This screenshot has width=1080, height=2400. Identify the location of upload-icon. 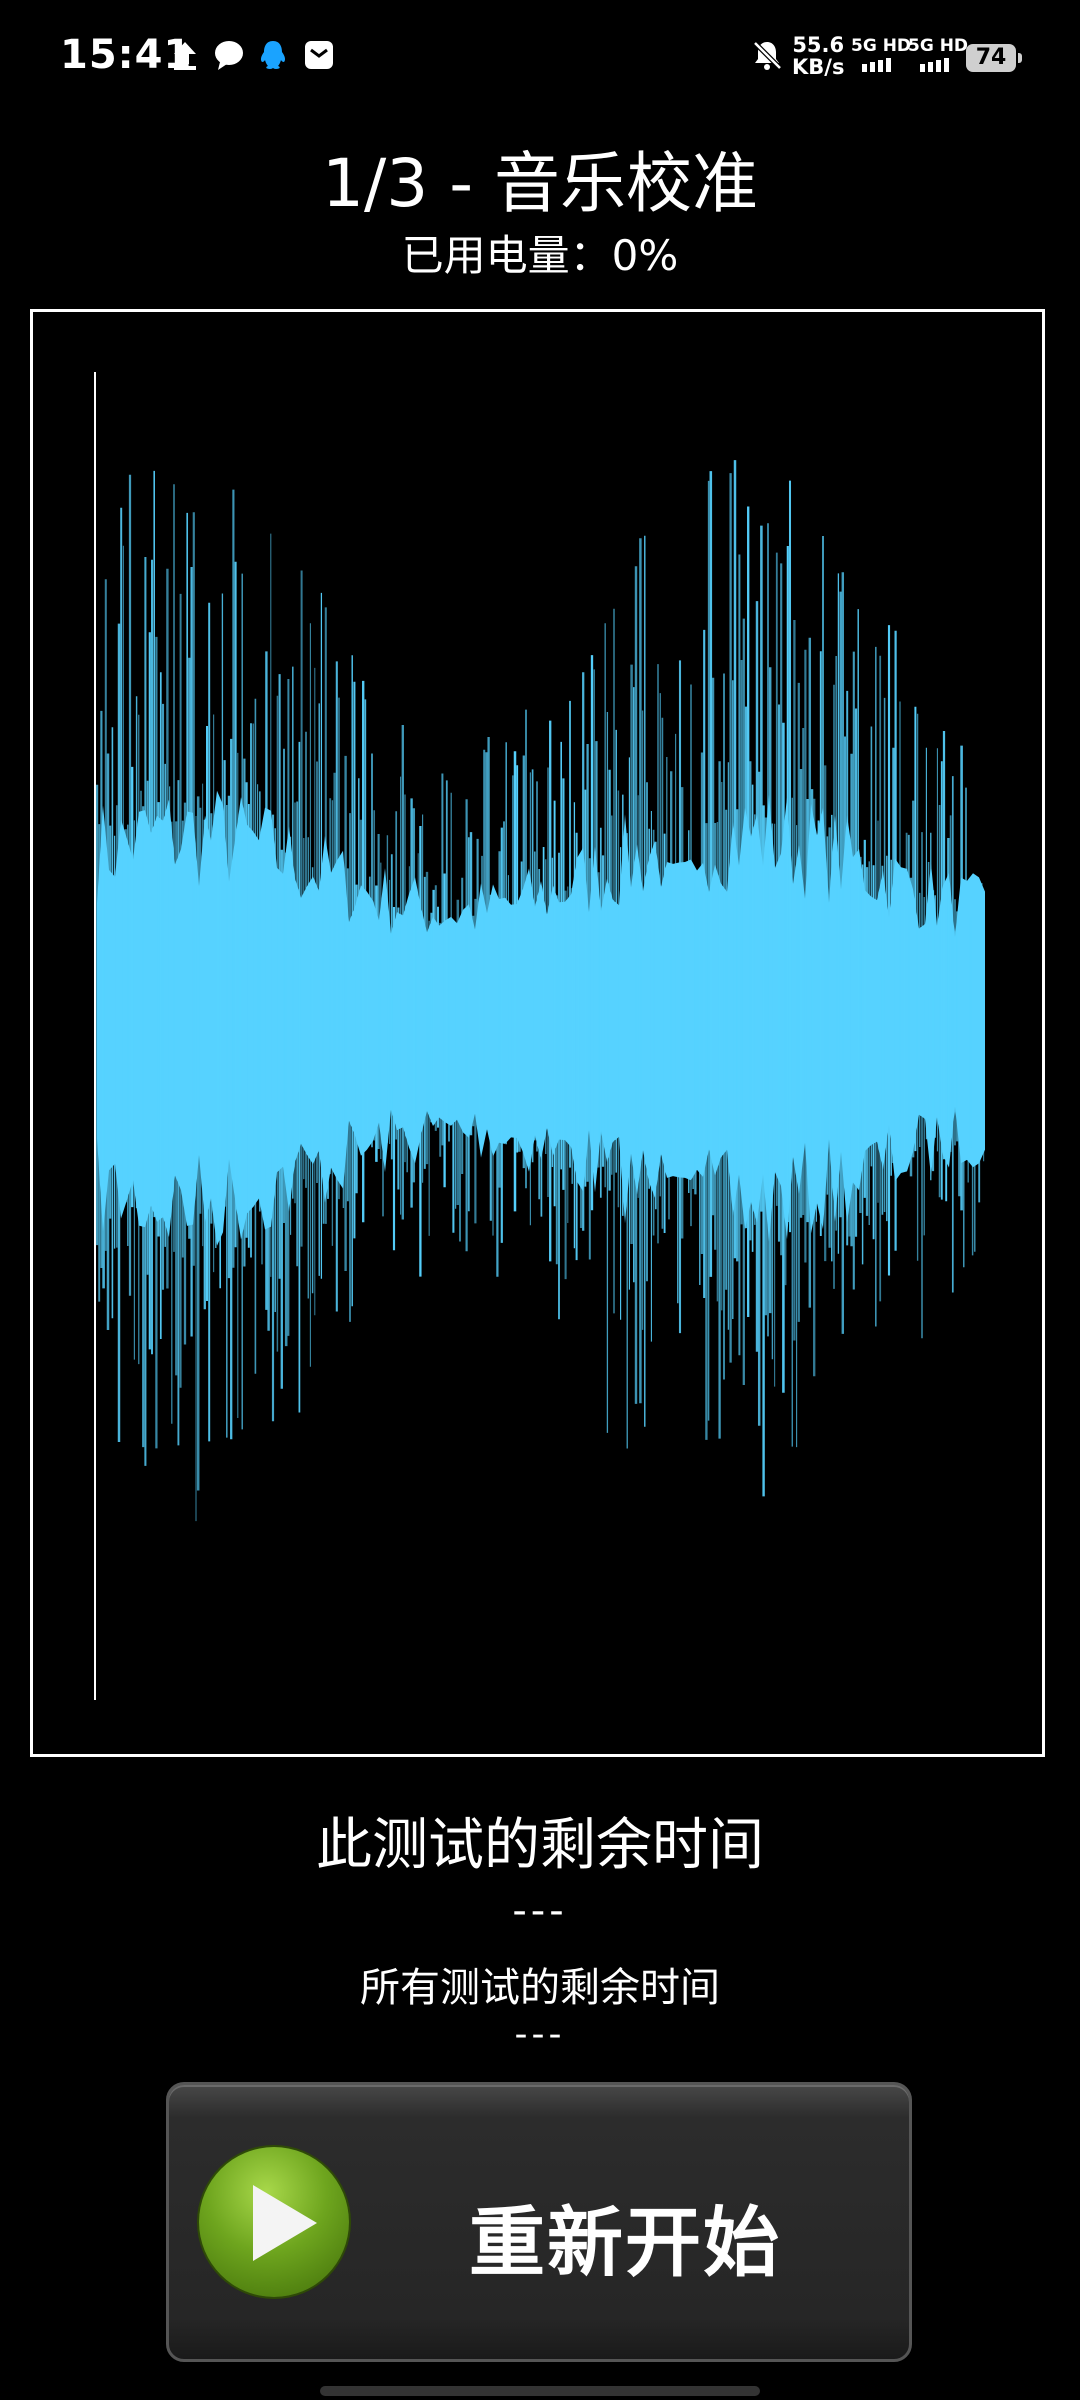
(185, 56).